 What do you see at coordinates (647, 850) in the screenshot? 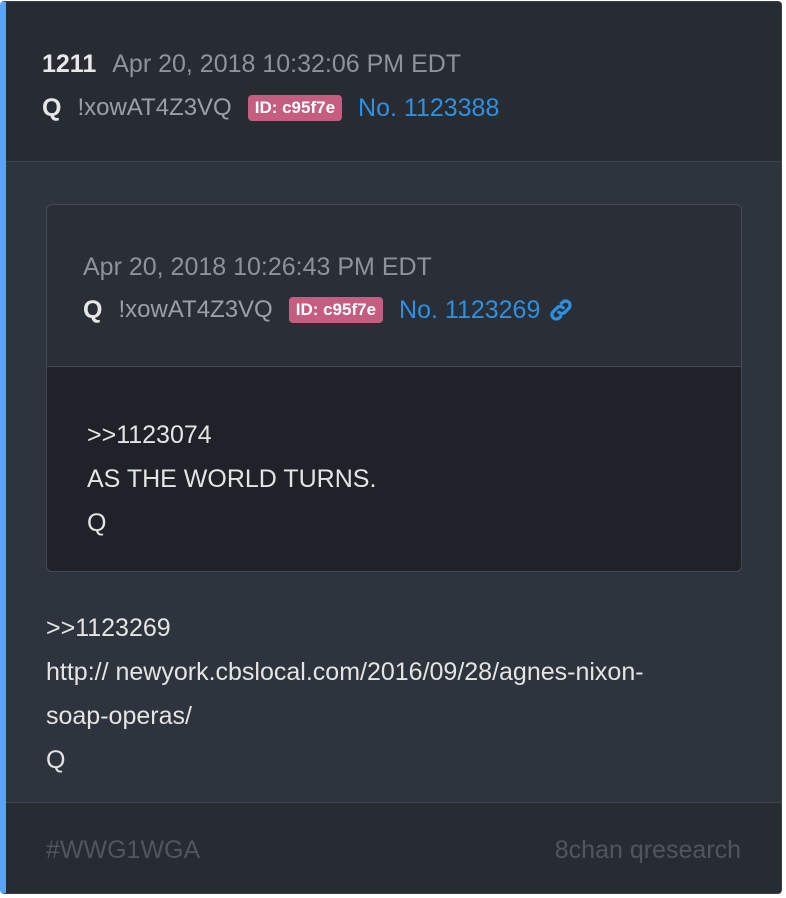
I see `source-label: 8chan qresearch` at bounding box center [647, 850].